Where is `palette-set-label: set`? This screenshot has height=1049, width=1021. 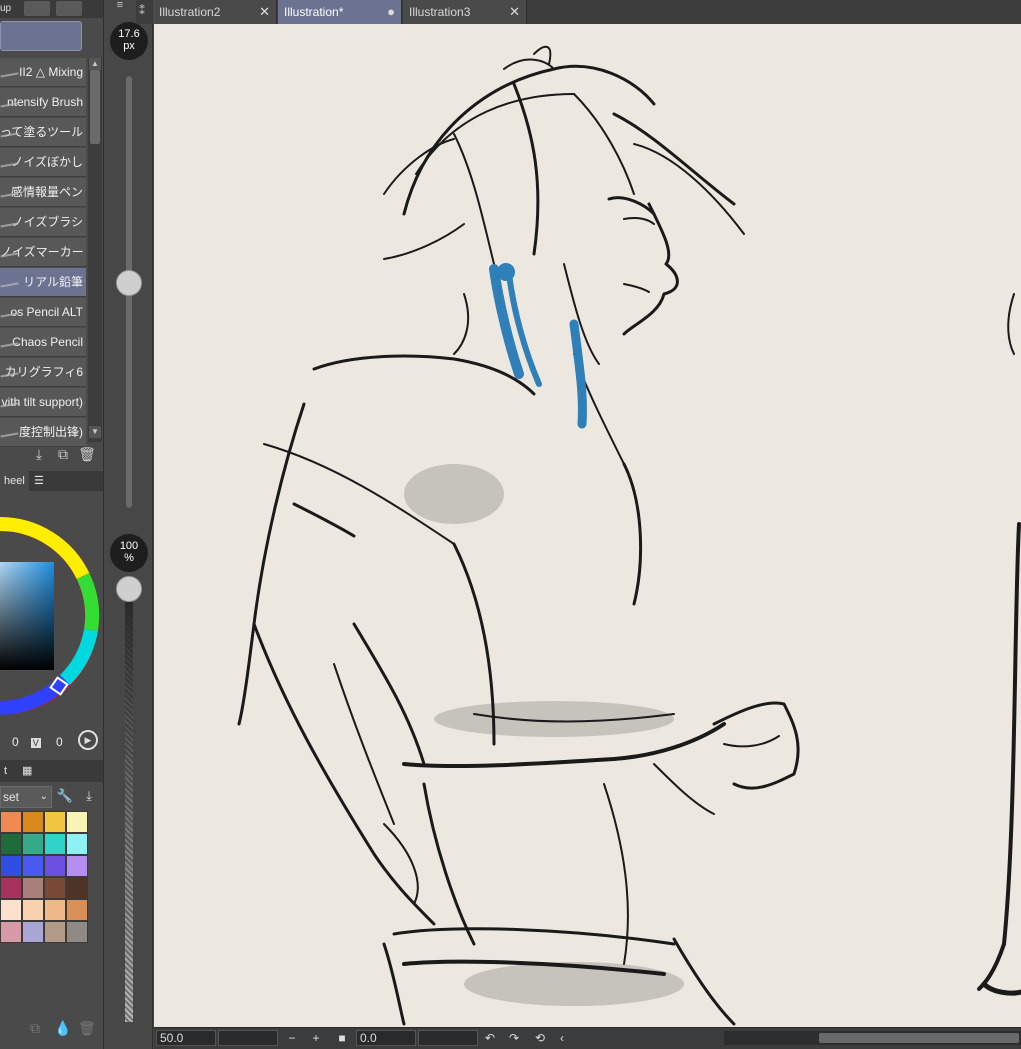 palette-set-label: set is located at coordinates (11, 797).